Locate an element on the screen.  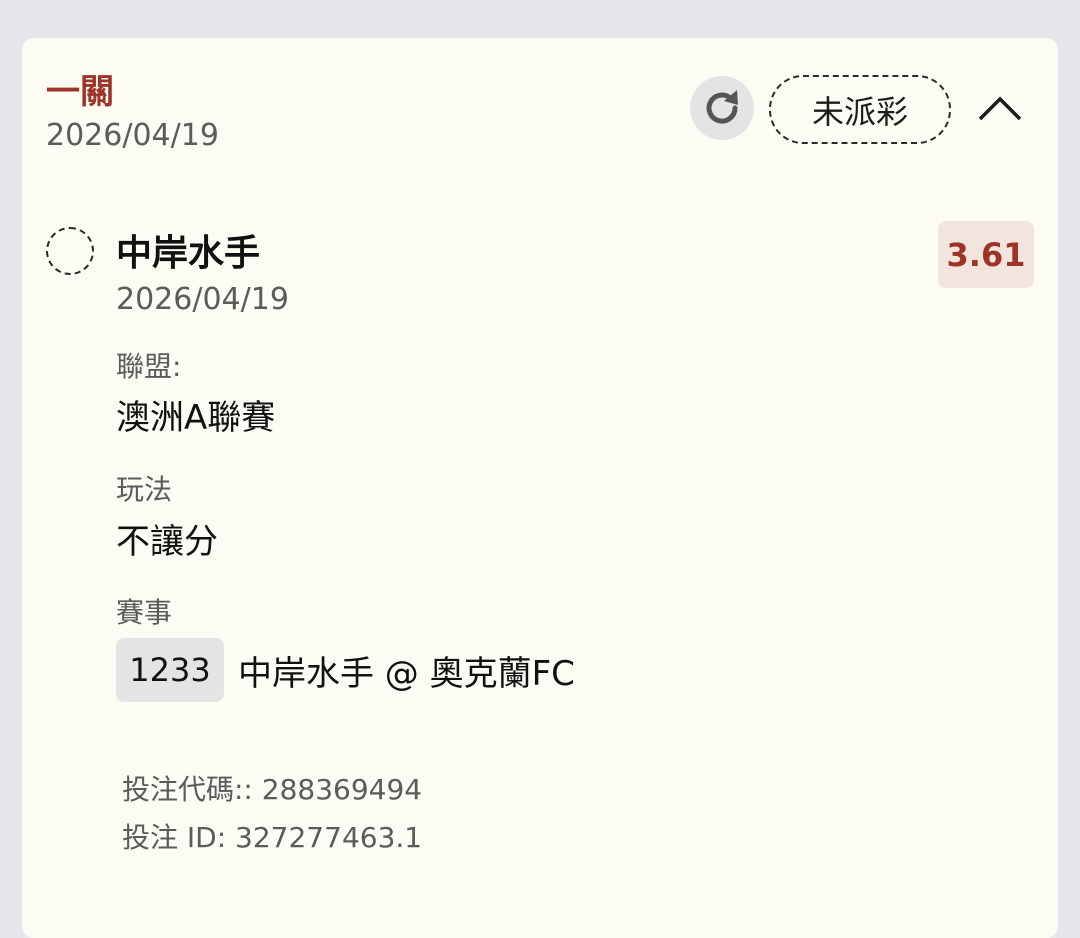
market-value: 不讓分 is located at coordinates (167, 542).